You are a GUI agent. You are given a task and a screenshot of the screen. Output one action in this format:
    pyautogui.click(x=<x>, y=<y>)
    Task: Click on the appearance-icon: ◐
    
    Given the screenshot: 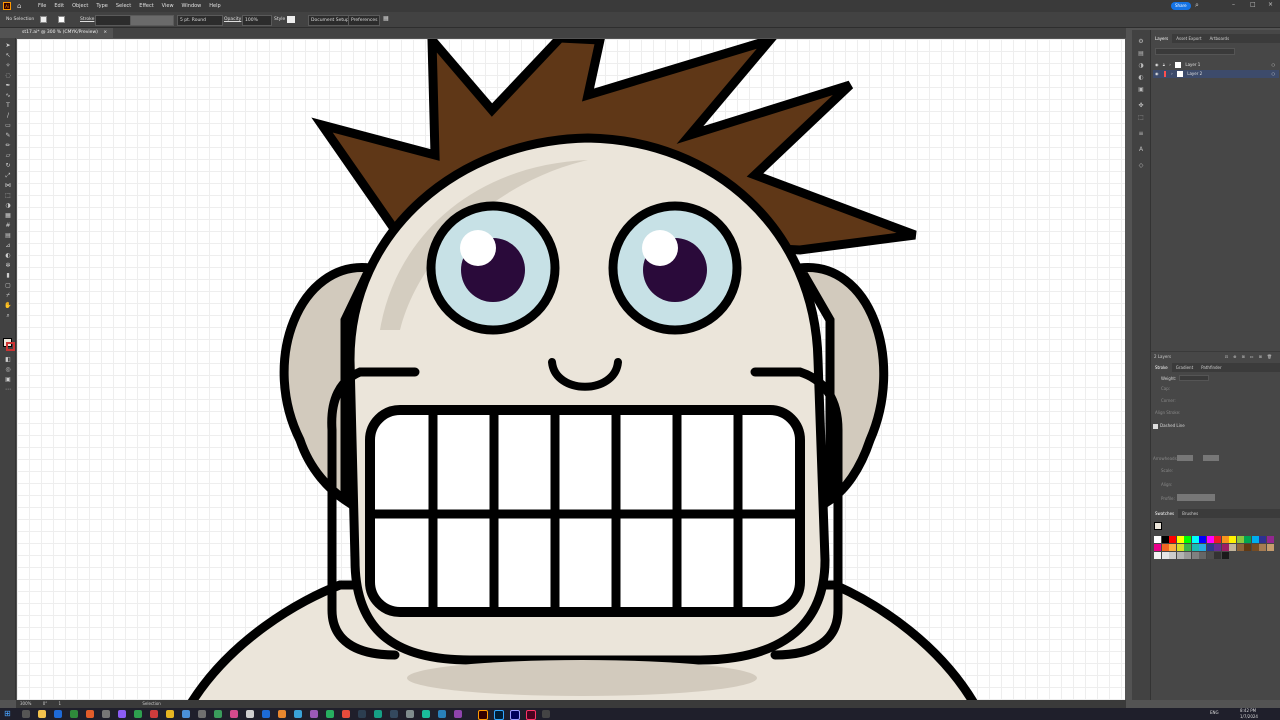 What is the action you would take?
    pyautogui.click(x=1141, y=78)
    